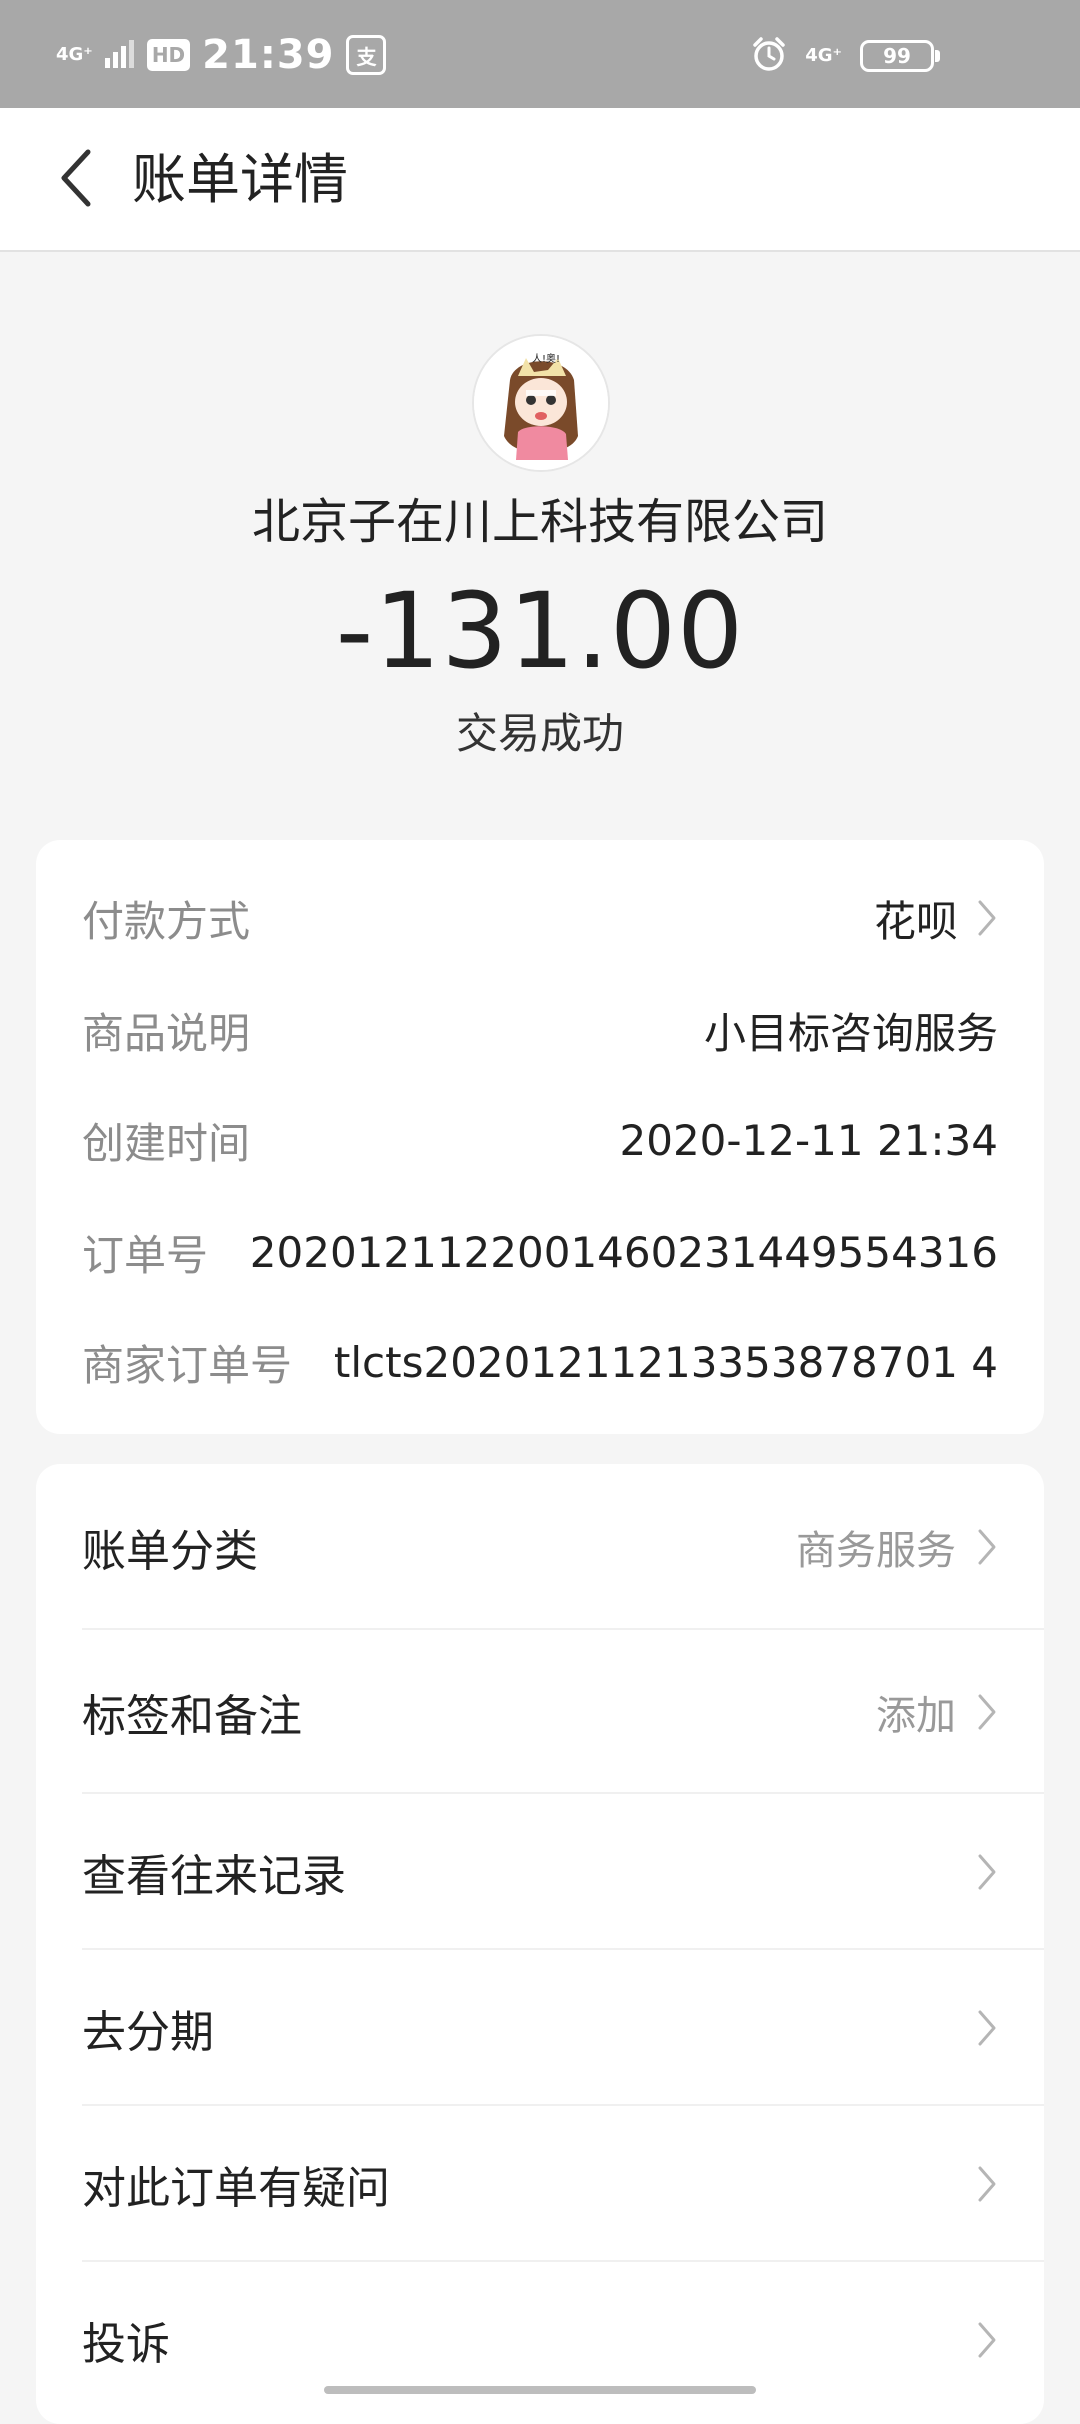  I want to click on transaction-status: 交易成功, so click(539, 733).